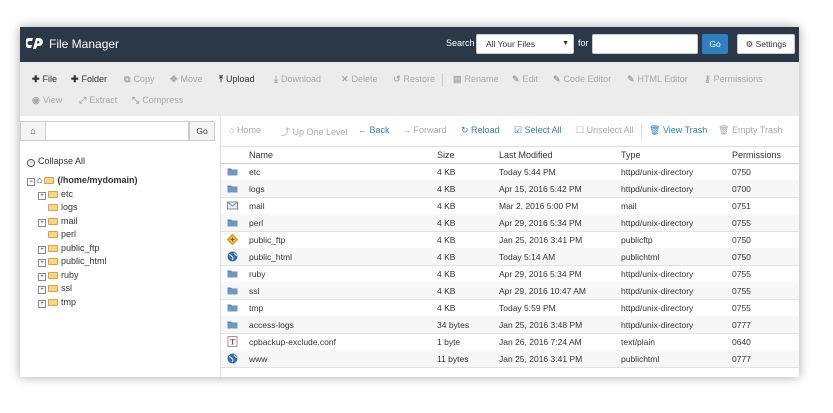 The height and width of the screenshot is (413, 833). What do you see at coordinates (756, 155) in the screenshot?
I see `column-header-permissions: Permissions` at bounding box center [756, 155].